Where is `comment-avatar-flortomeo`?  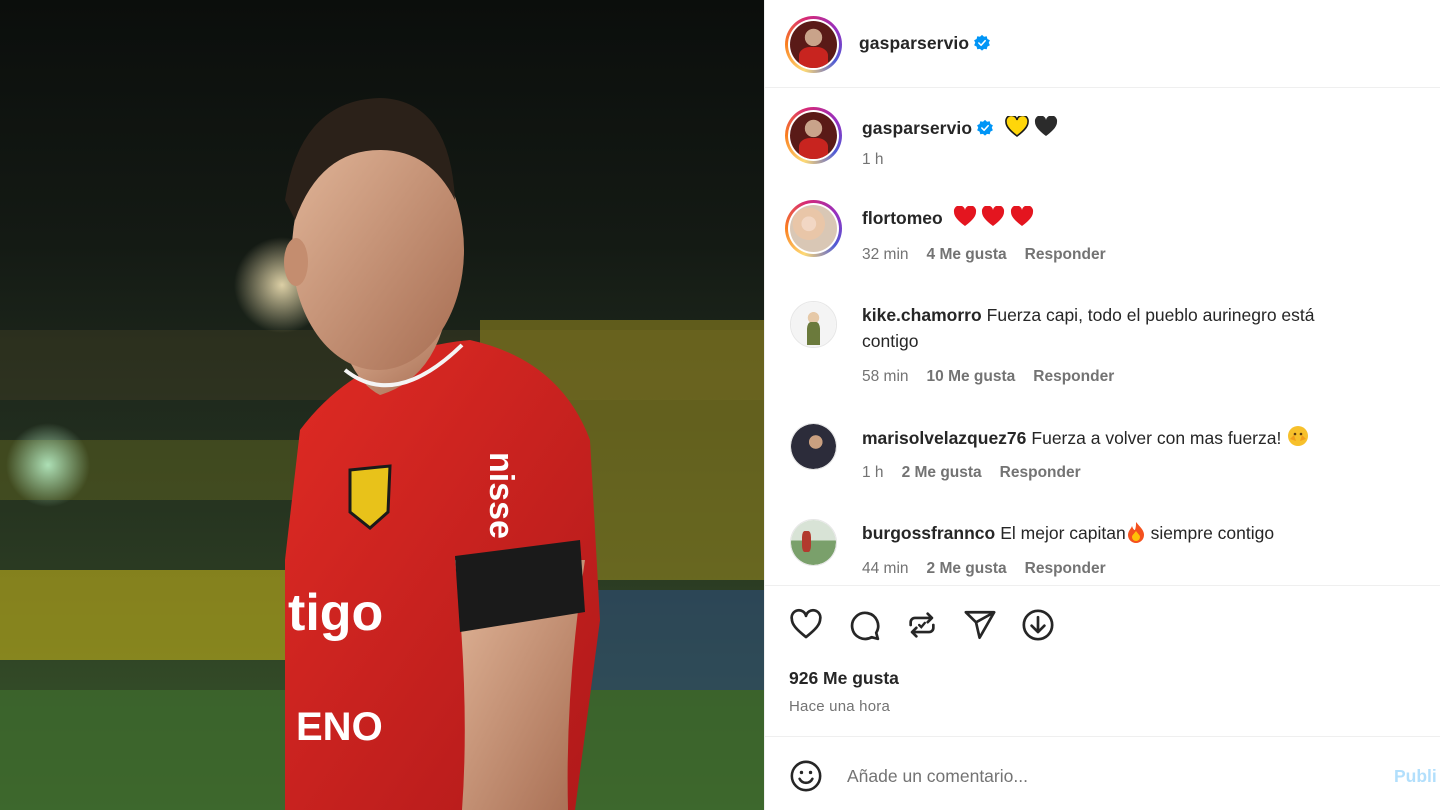
comment-avatar-flortomeo is located at coordinates (813, 228).